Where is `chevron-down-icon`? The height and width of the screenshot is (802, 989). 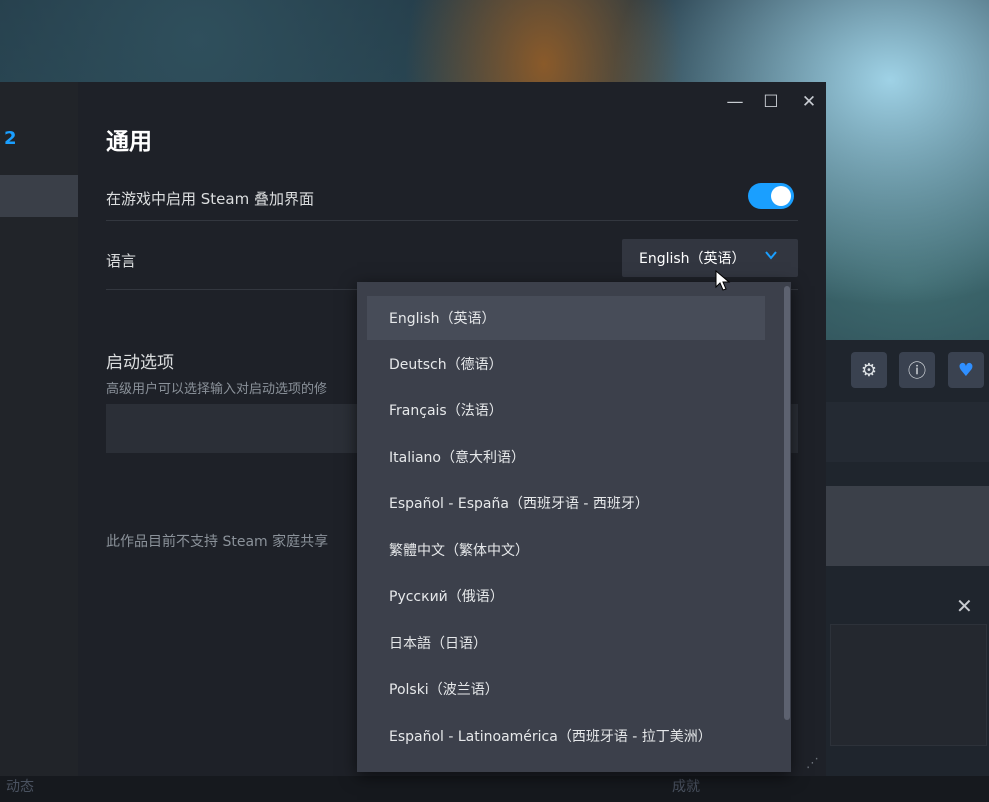
chevron-down-icon is located at coordinates (771, 257).